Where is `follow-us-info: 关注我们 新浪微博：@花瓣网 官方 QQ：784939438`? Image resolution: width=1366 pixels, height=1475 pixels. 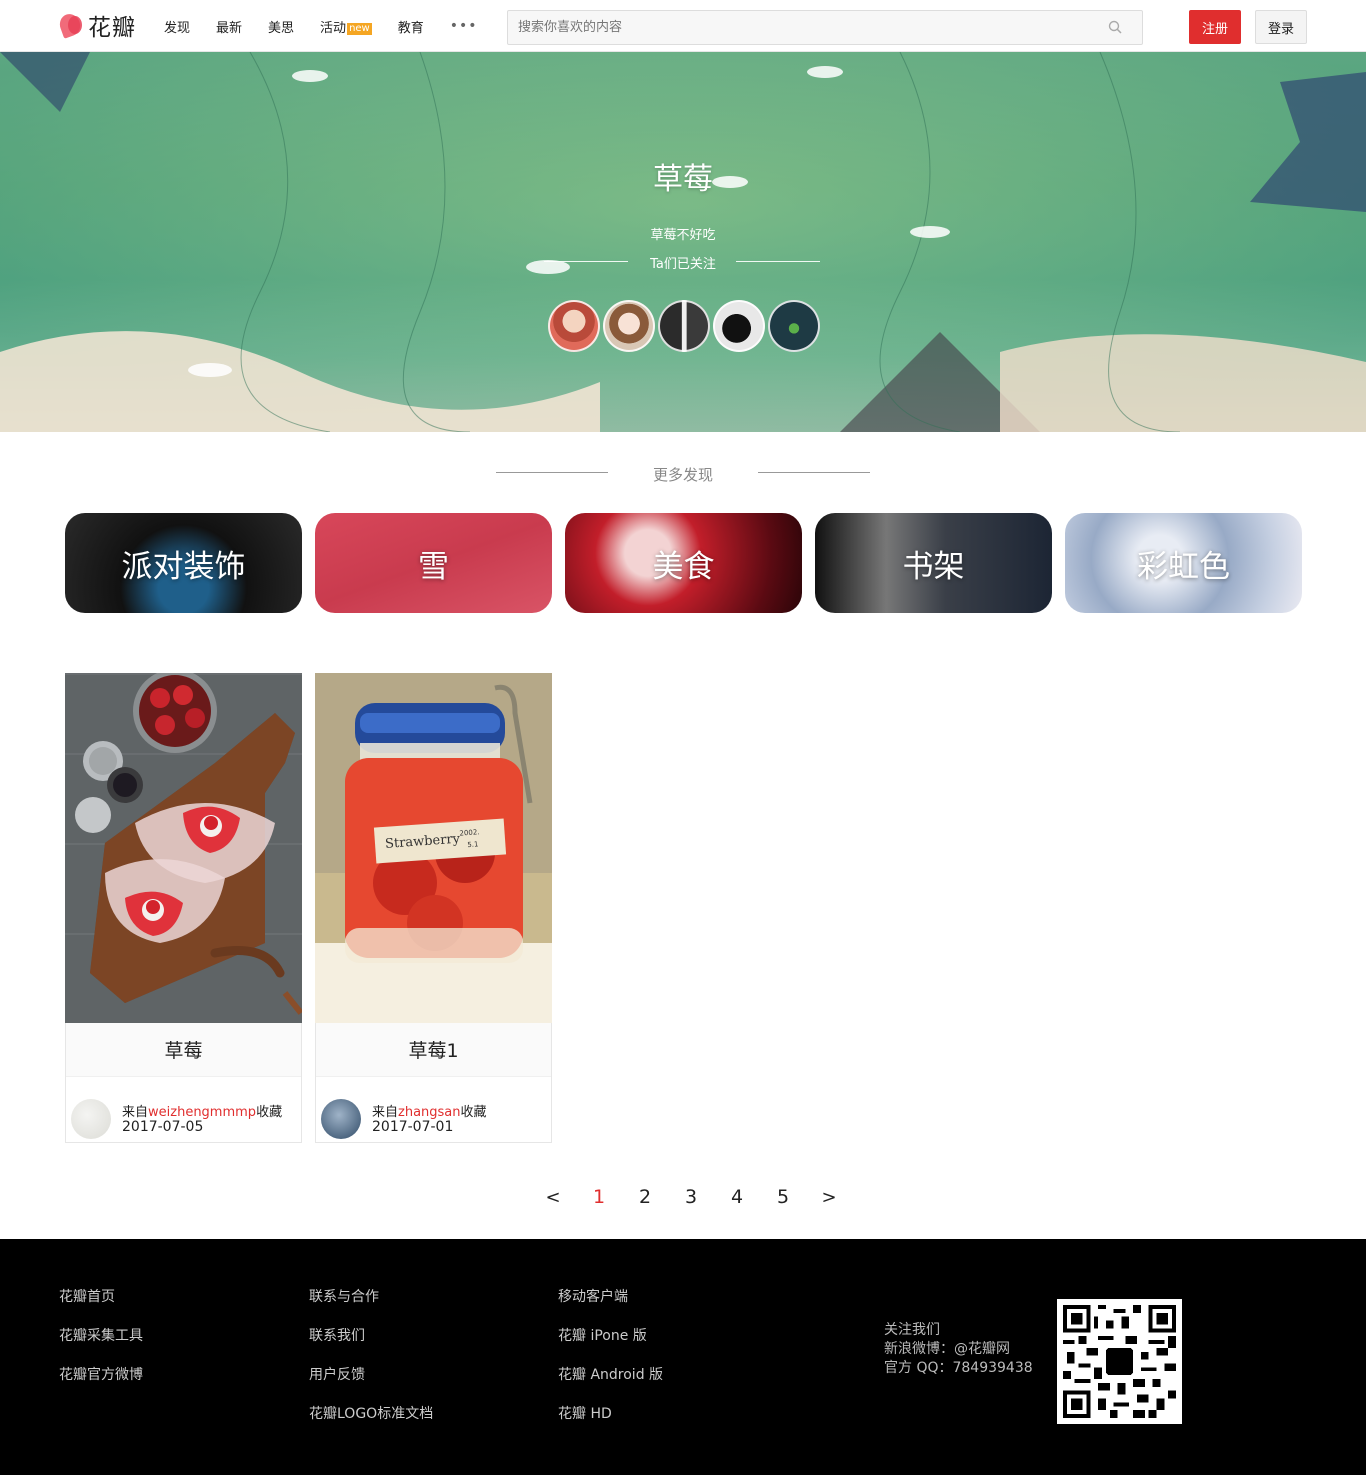
follow-us-info: 关注我们 新浪微博：@花瓣网 官方 QQ：784939438 is located at coordinates (958, 1349).